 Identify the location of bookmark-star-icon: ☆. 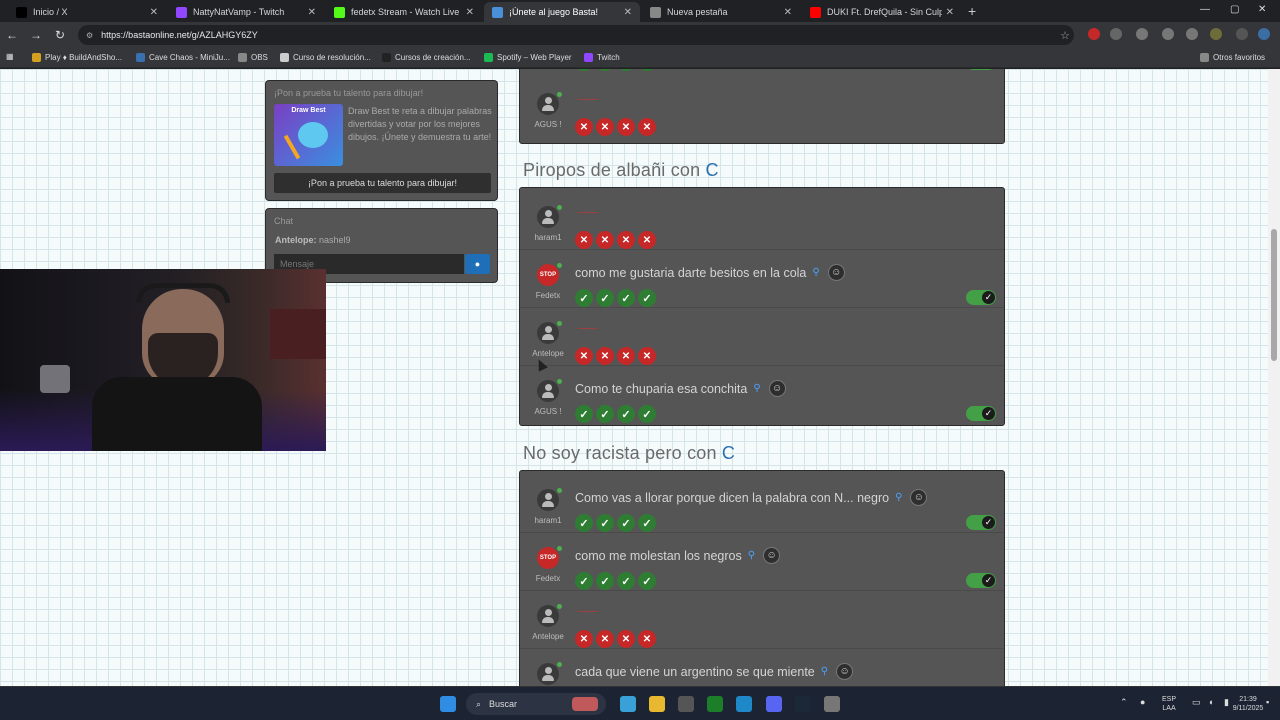
(1065, 35).